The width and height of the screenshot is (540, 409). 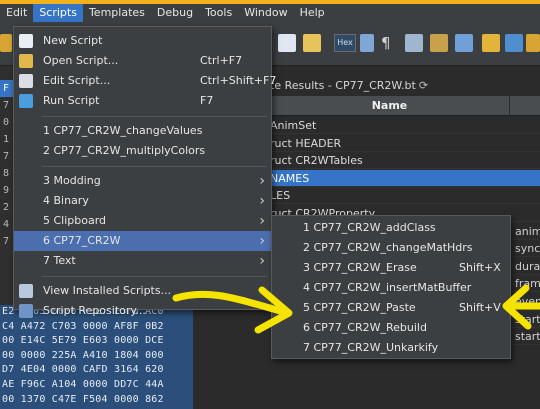 What do you see at coordinates (142, 221) in the screenshot?
I see `menu-item-folder-5-clipboard: 5 Clipboard ›` at bounding box center [142, 221].